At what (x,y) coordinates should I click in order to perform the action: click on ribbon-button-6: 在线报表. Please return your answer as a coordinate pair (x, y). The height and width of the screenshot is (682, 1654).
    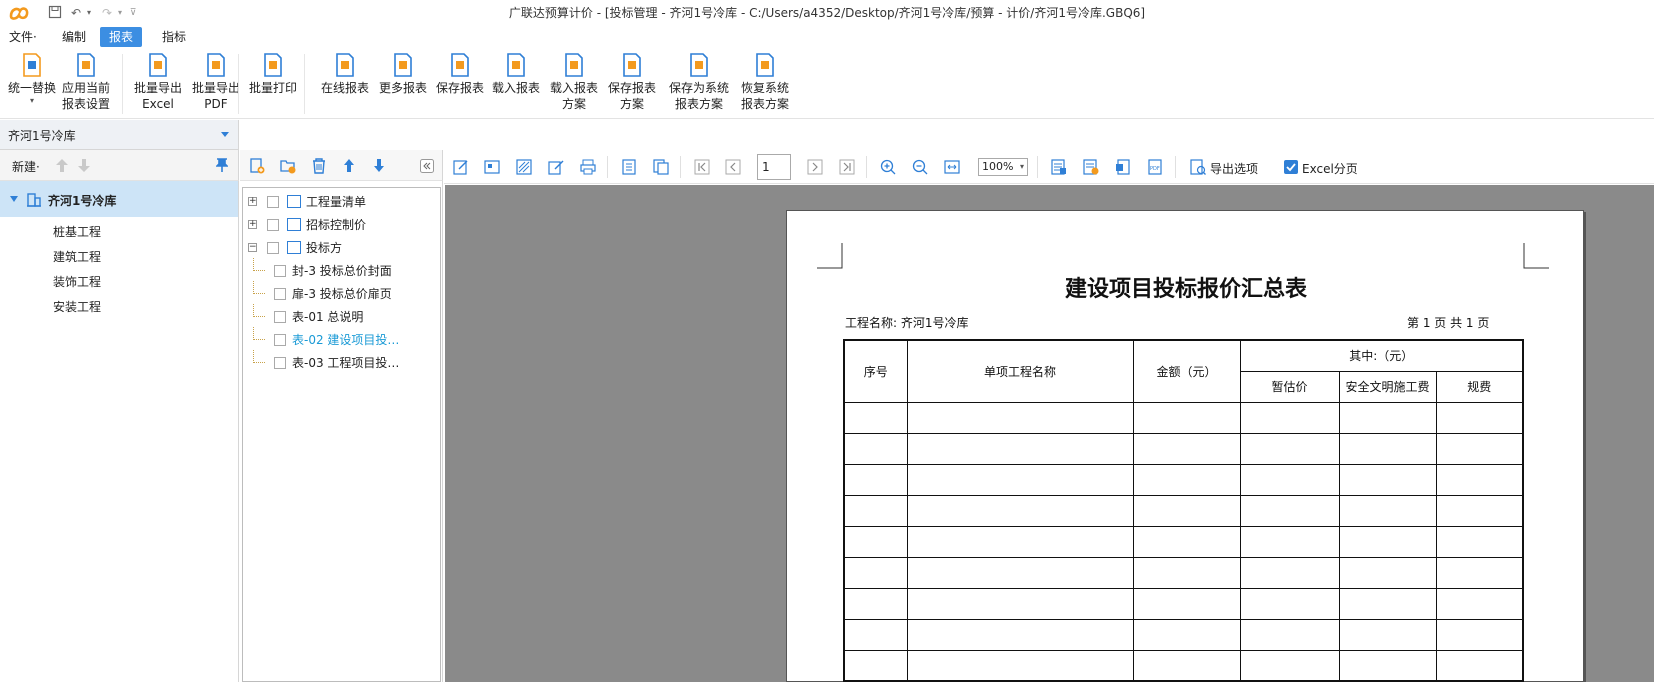
    Looking at the image, I should click on (345, 74).